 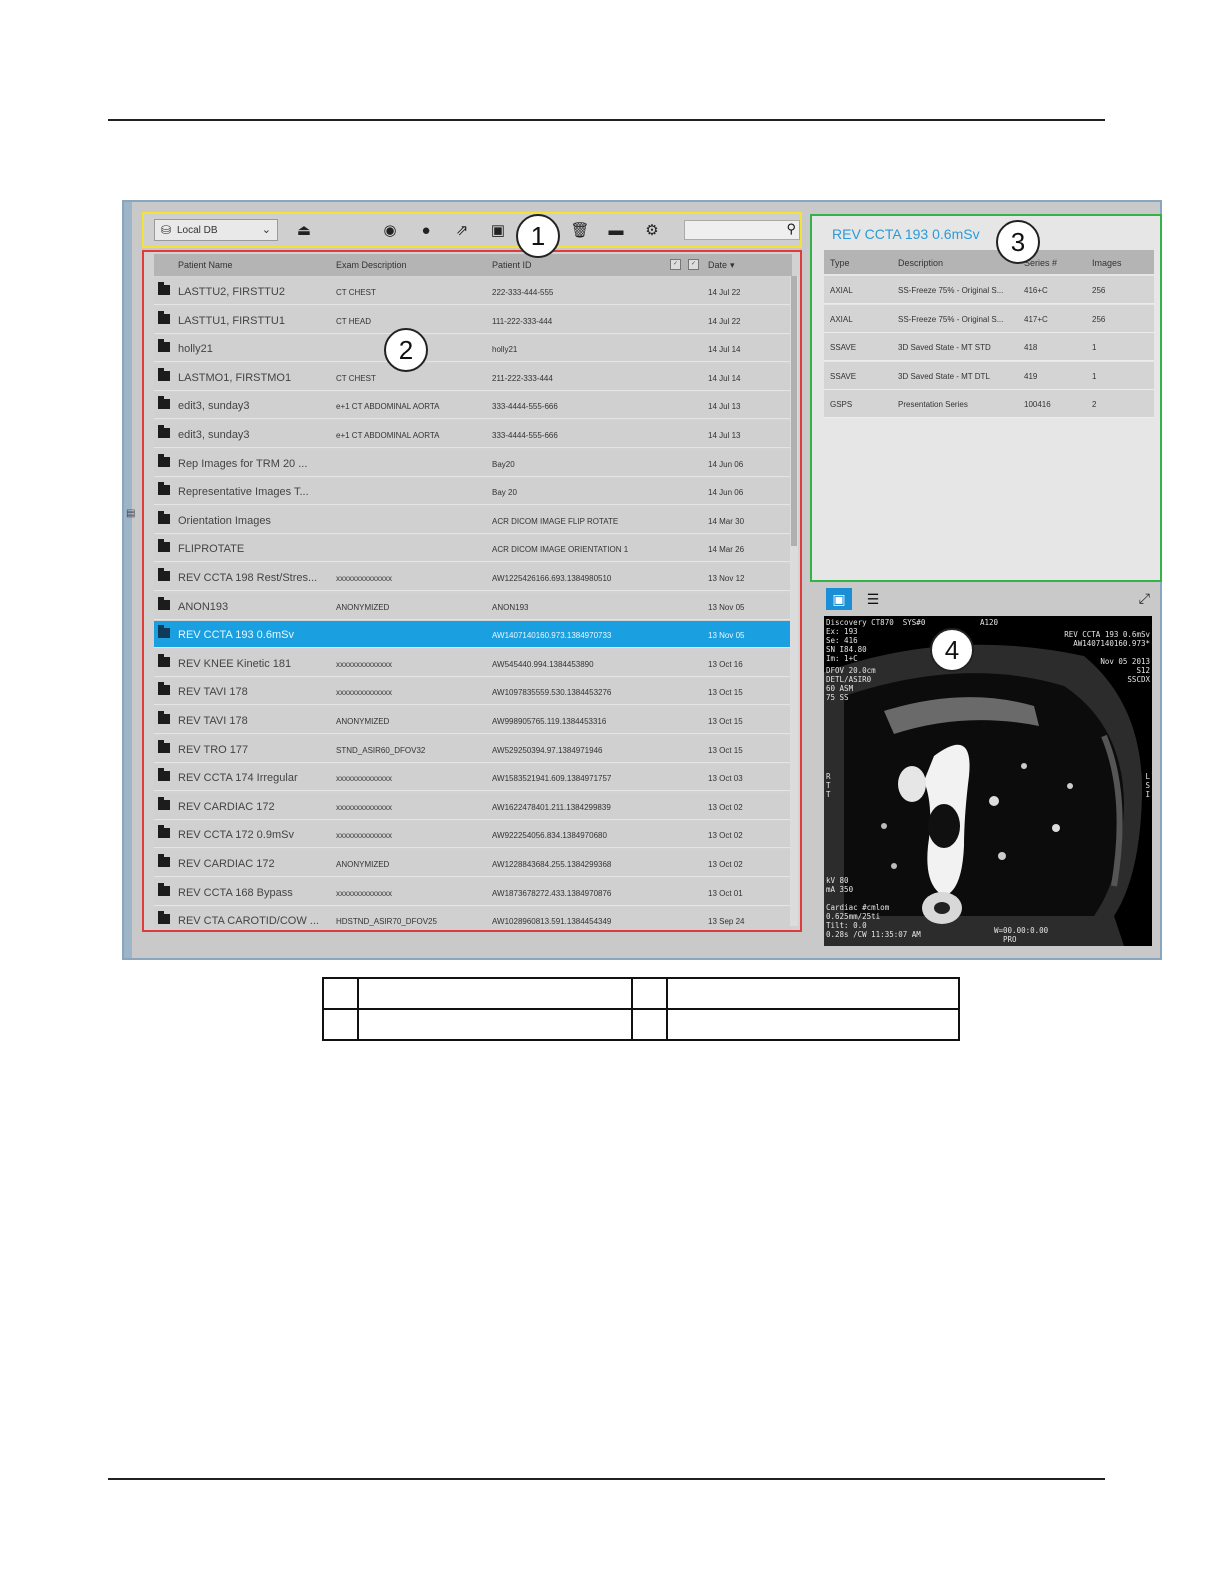 I want to click on settings-icon: ⚙, so click(x=652, y=231).